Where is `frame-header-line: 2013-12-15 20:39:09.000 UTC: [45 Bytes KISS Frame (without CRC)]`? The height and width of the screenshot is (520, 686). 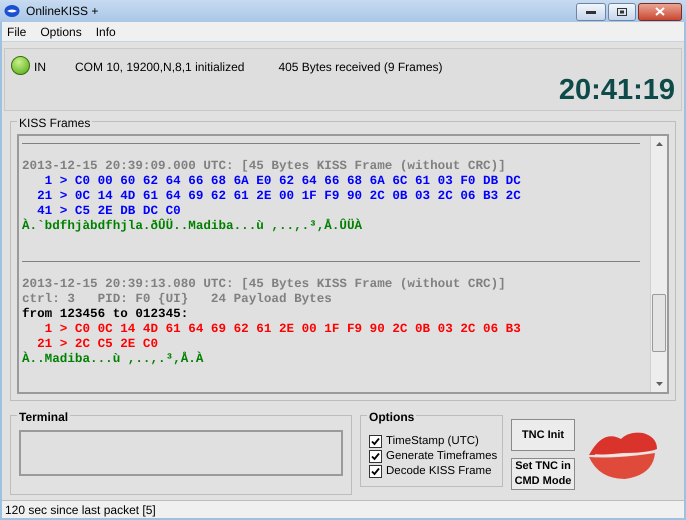
frame-header-line: 2013-12-15 20:39:09.000 UTC: [45 Bytes KISS Frame (without CRC)] is located at coordinates (264, 166).